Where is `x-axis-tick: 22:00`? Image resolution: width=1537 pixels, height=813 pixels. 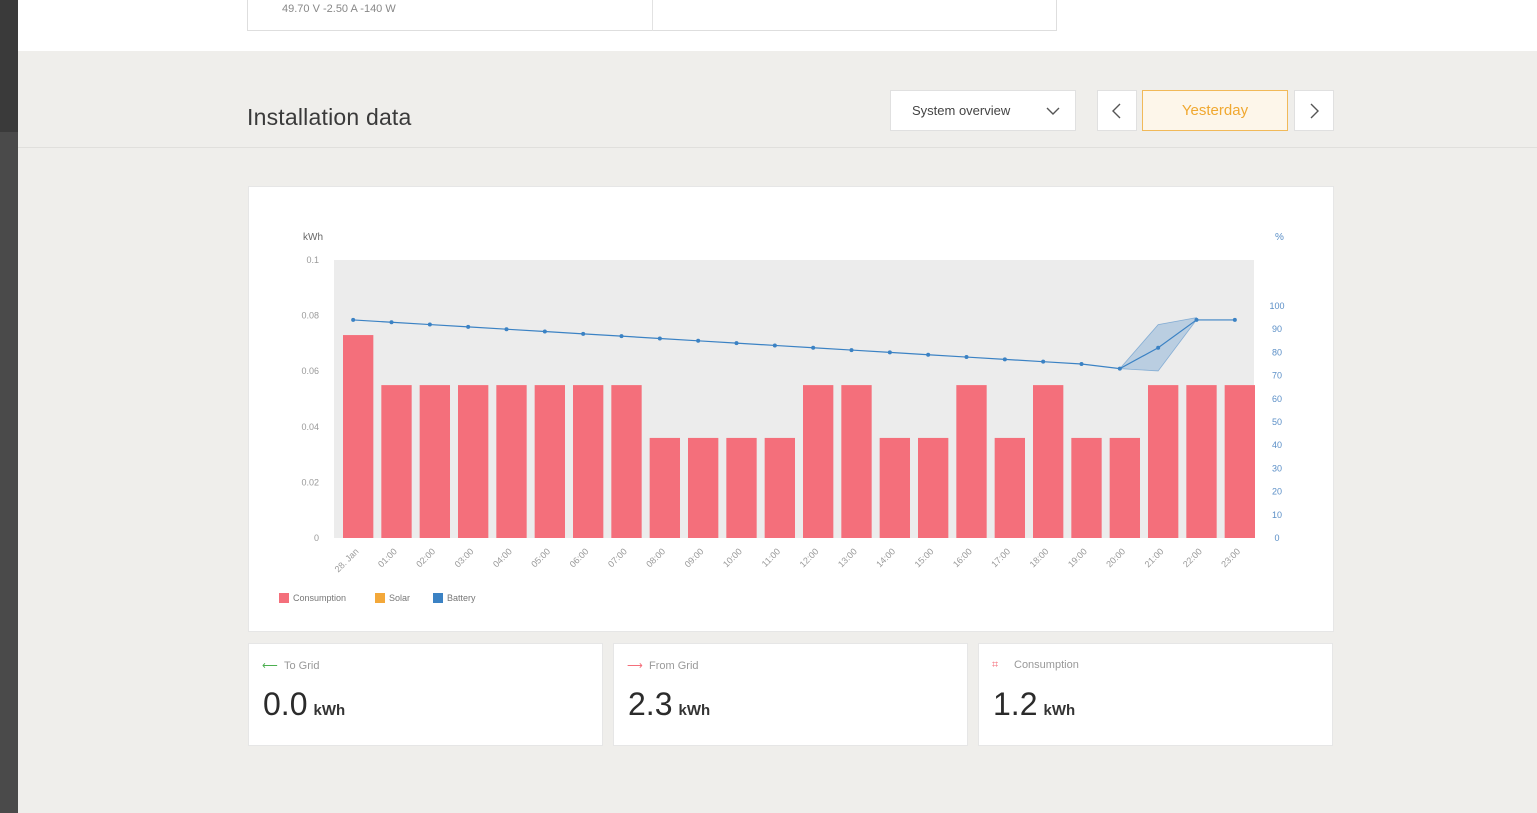
x-axis-tick: 22:00 is located at coordinates (1192, 557).